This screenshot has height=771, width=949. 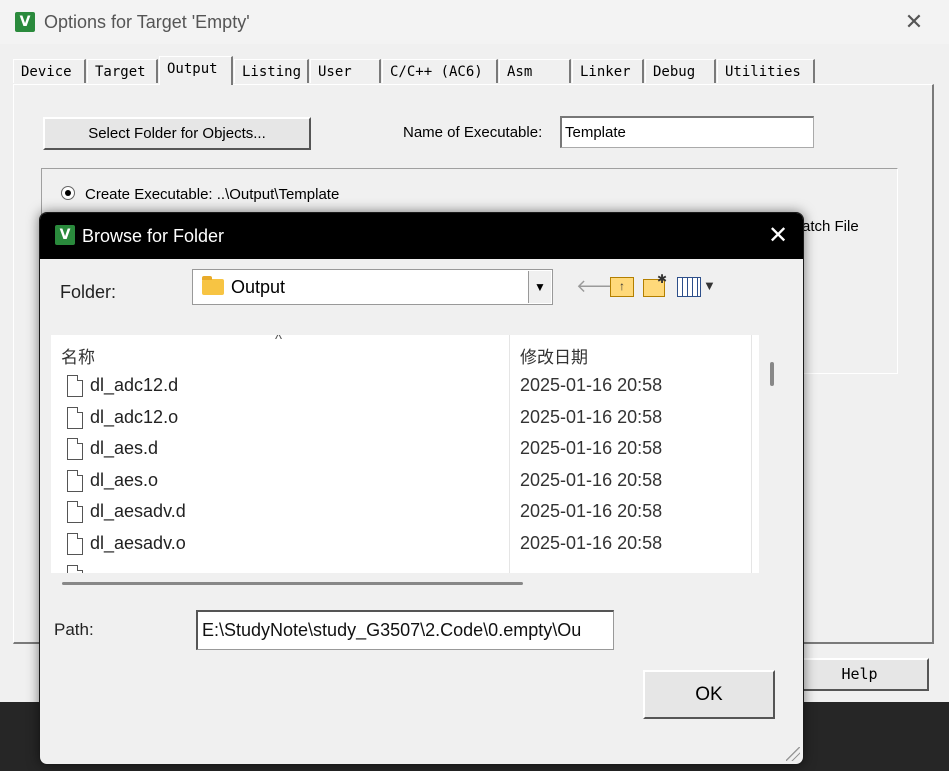 What do you see at coordinates (474, 22) in the screenshot?
I see `options-titlebar: V Options for Target 'Empty' ✕` at bounding box center [474, 22].